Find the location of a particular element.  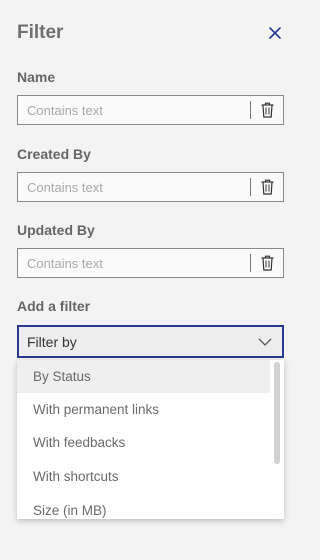

option-with-feedbacks: With feedbacks is located at coordinates (143, 442).